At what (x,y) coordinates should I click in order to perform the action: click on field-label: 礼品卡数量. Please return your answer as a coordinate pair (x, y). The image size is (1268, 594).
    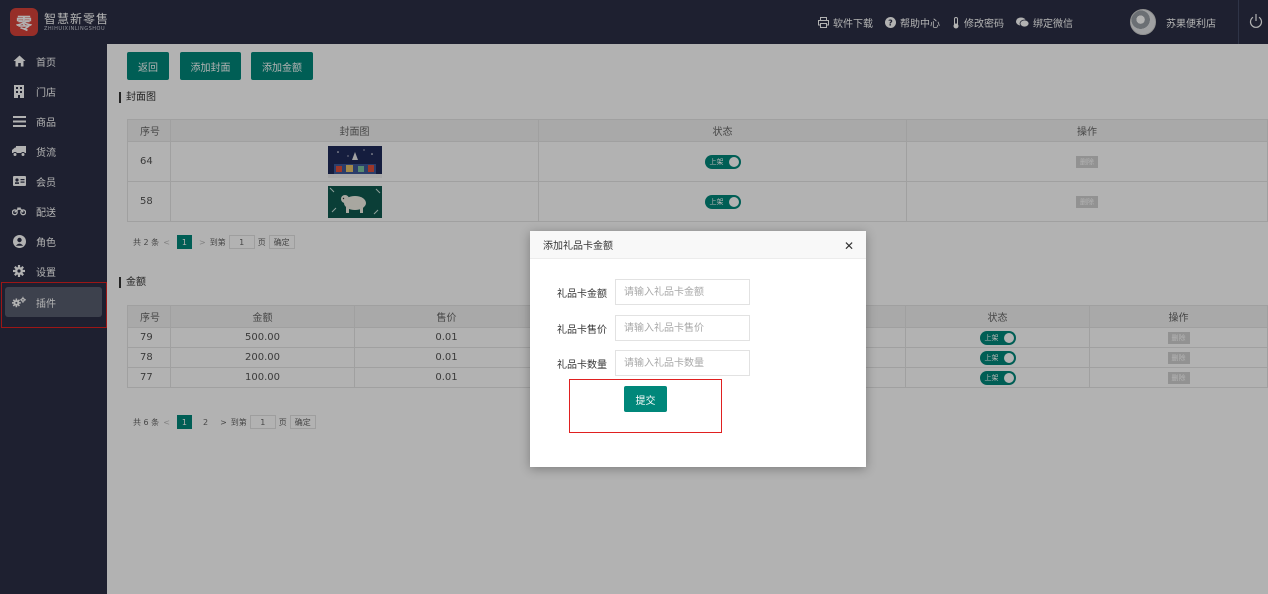
    Looking at the image, I should click on (582, 365).